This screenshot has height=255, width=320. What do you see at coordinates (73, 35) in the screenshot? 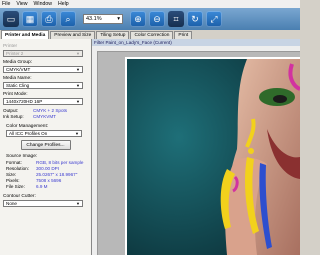
I see `tab-preview-and-size: Preview and Size` at bounding box center [73, 35].